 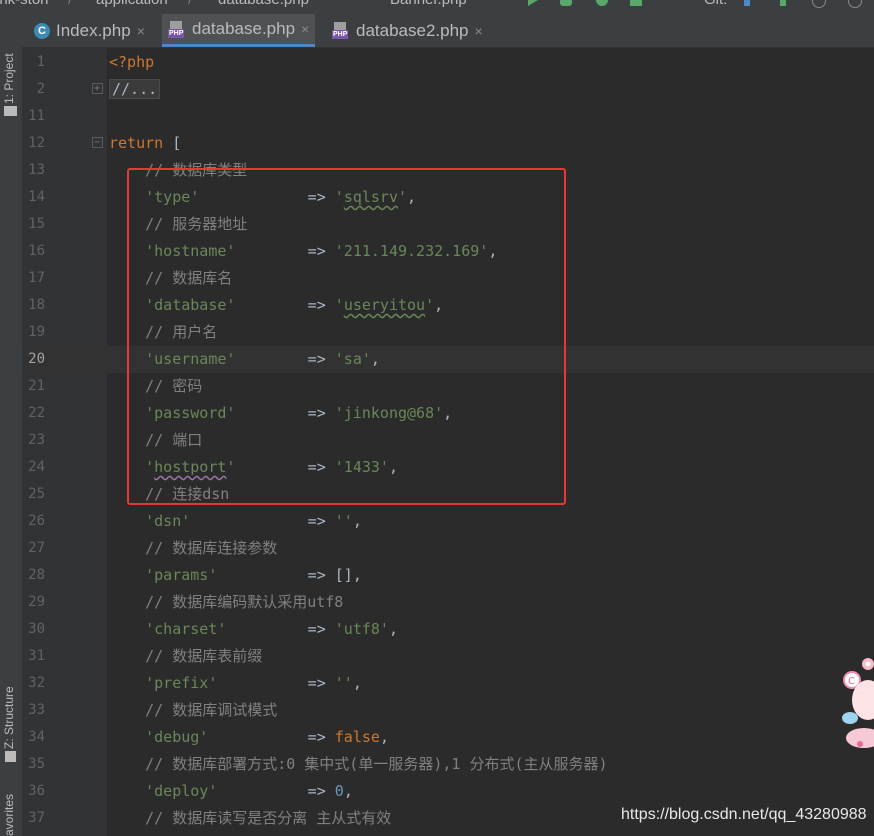 What do you see at coordinates (428, 4) in the screenshot?
I see `run-config-select: Banner.php` at bounding box center [428, 4].